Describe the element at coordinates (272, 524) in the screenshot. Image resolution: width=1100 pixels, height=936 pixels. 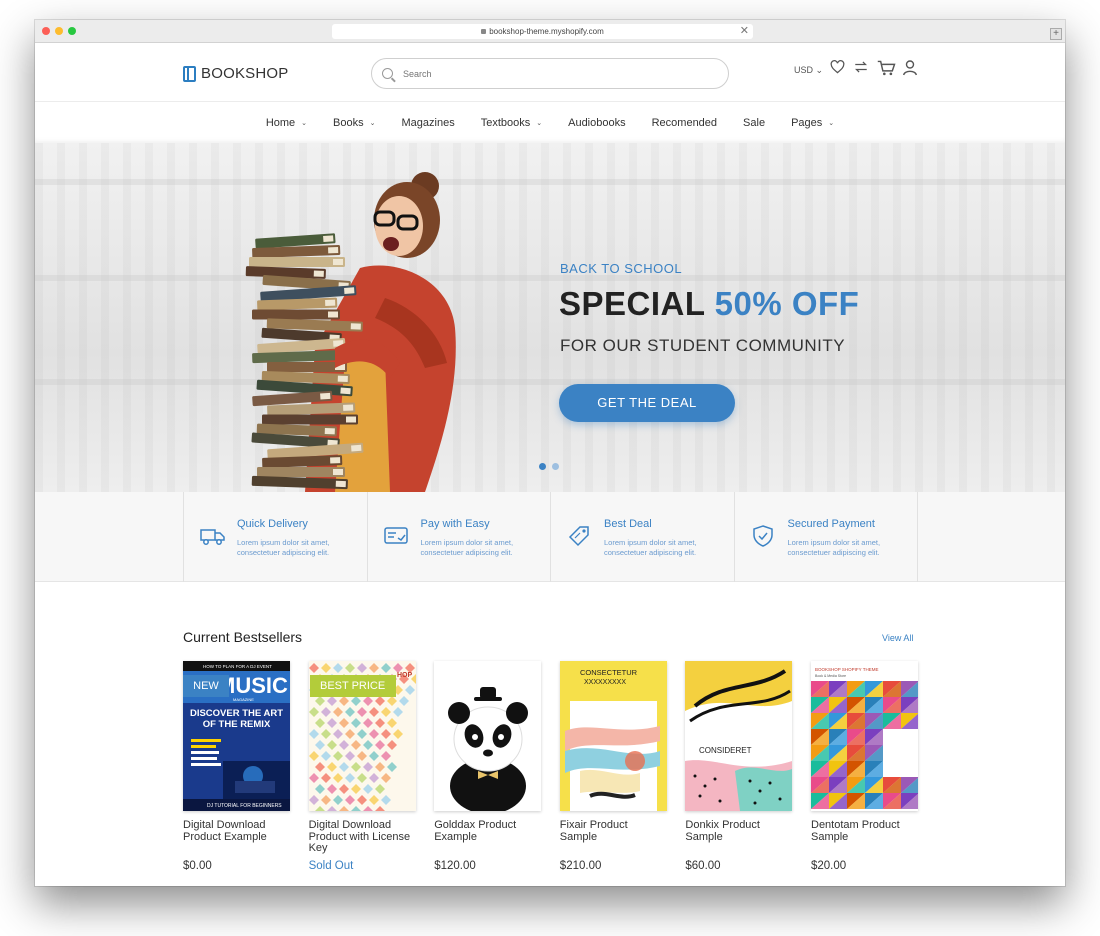
I see `feature-title: Quick Delivery` at that location.